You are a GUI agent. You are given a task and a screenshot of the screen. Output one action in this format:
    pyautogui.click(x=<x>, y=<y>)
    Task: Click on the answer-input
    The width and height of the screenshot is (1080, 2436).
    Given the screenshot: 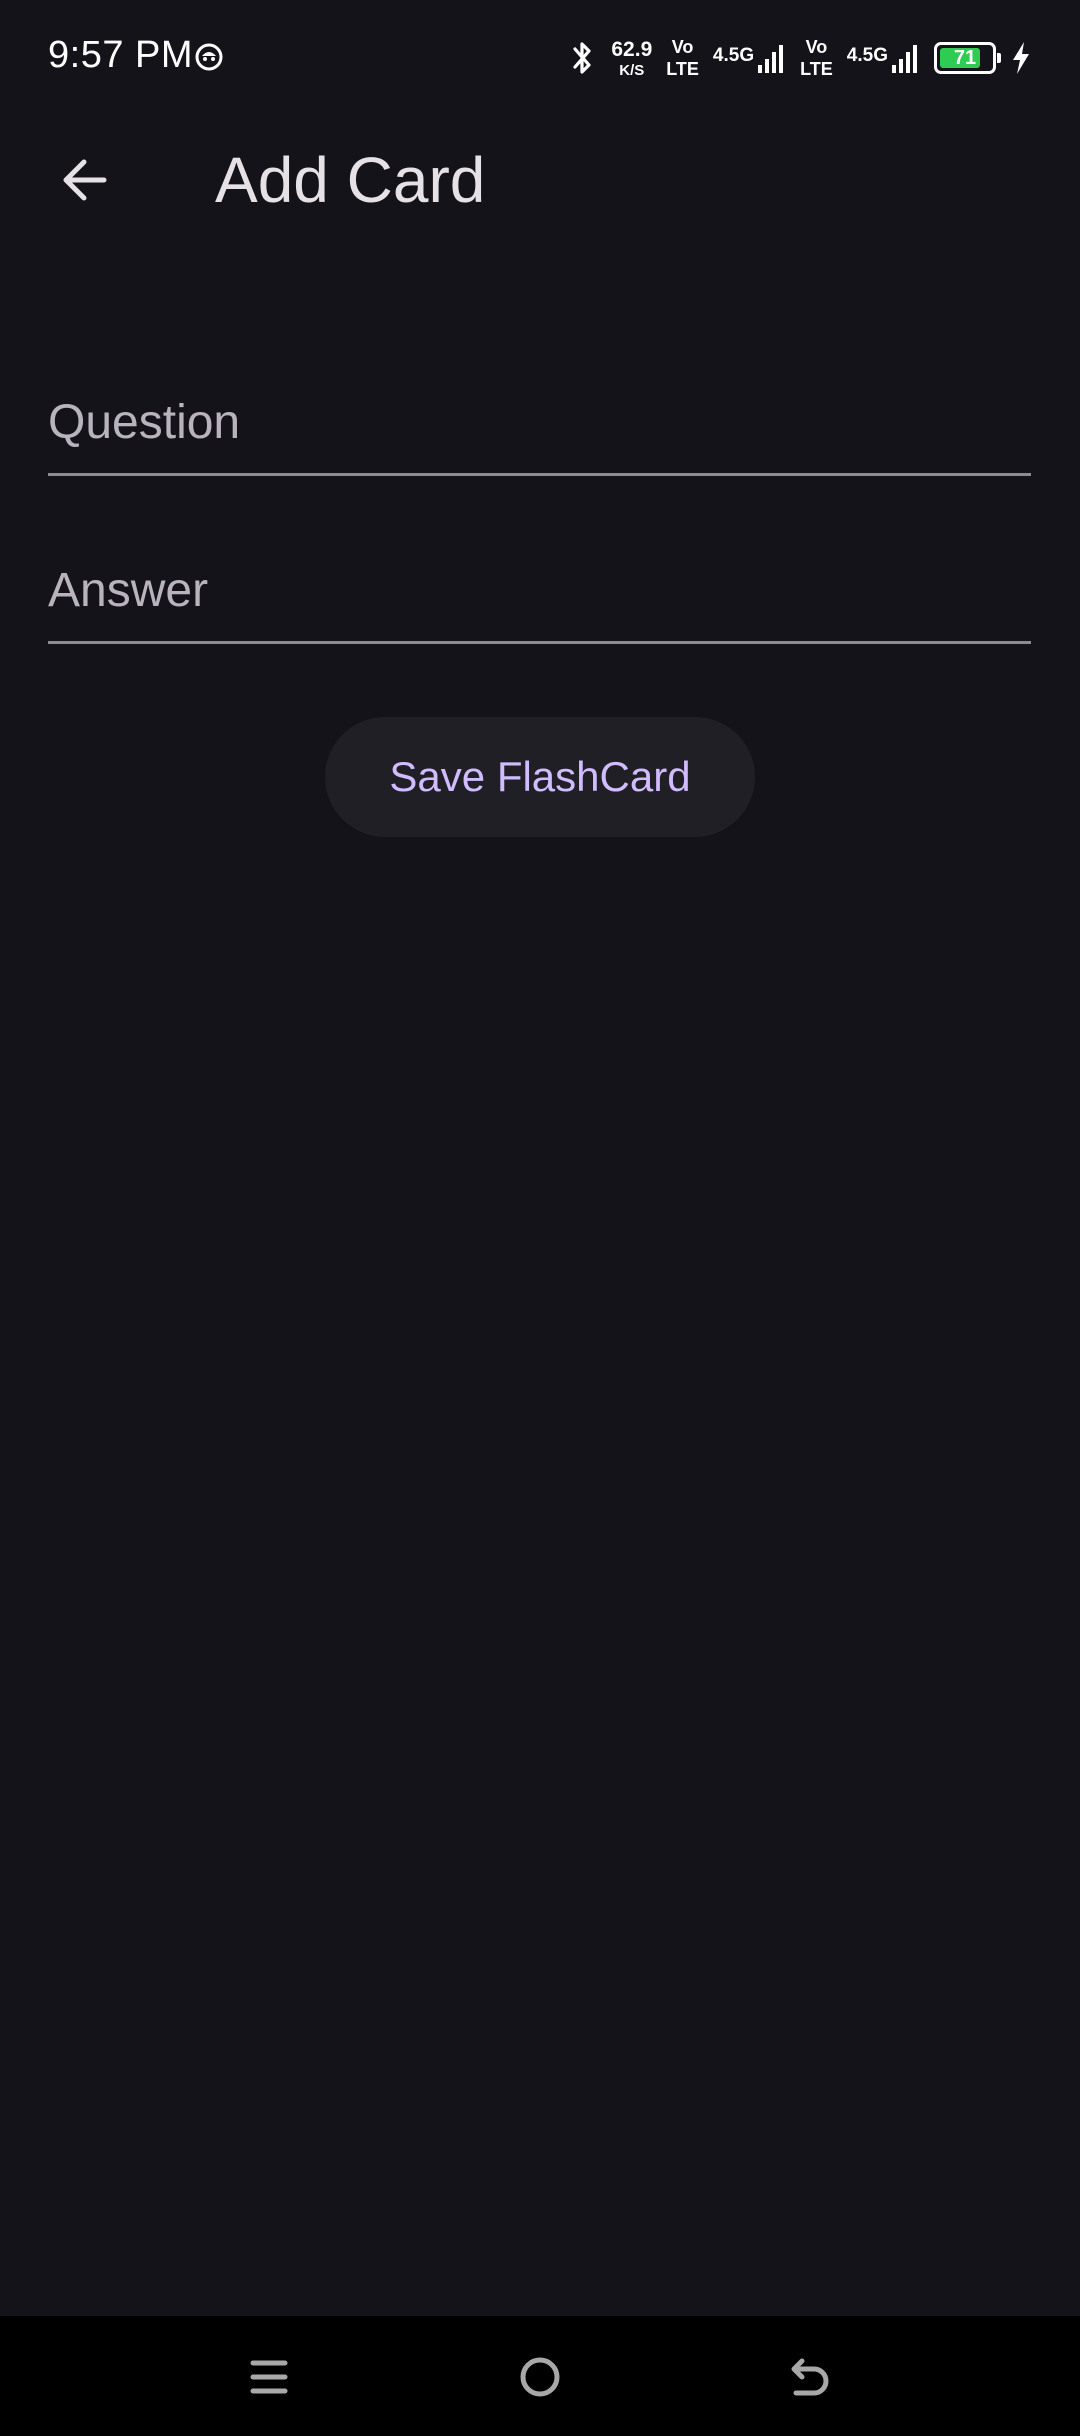 What is the action you would take?
    pyautogui.click(x=539, y=590)
    